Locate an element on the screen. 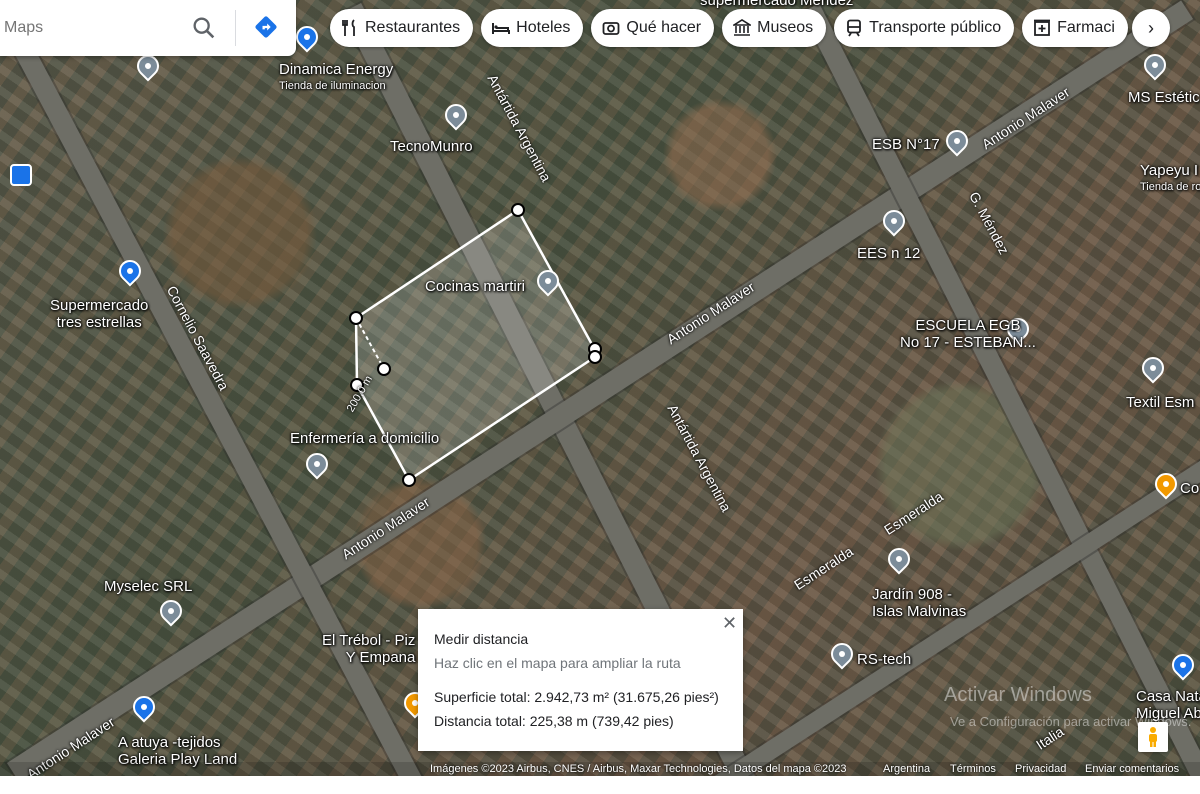 The height and width of the screenshot is (794, 1200). place-label: Cocinas martiri is located at coordinates (475, 286).